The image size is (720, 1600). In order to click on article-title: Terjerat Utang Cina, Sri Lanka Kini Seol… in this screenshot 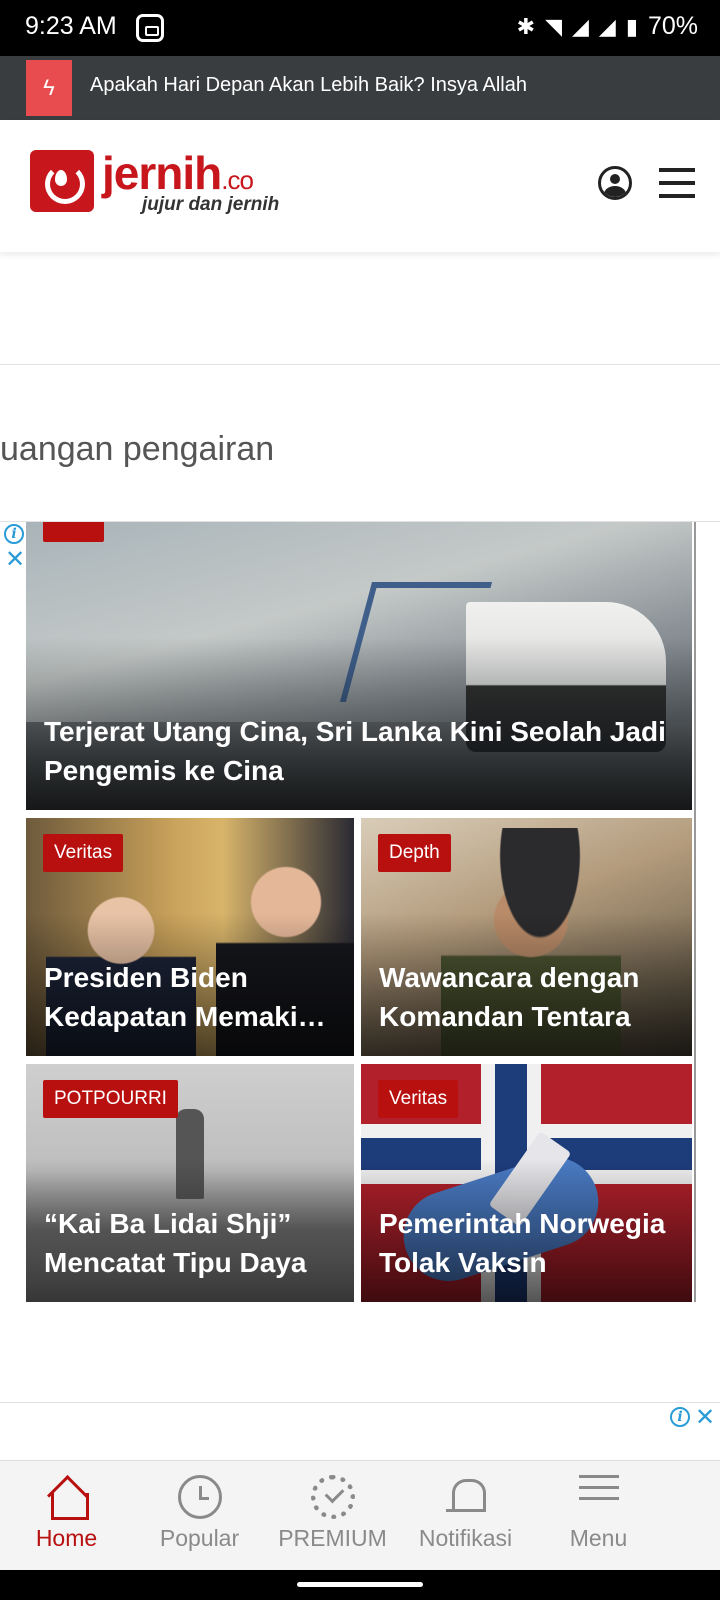, I will do `click(361, 751)`.